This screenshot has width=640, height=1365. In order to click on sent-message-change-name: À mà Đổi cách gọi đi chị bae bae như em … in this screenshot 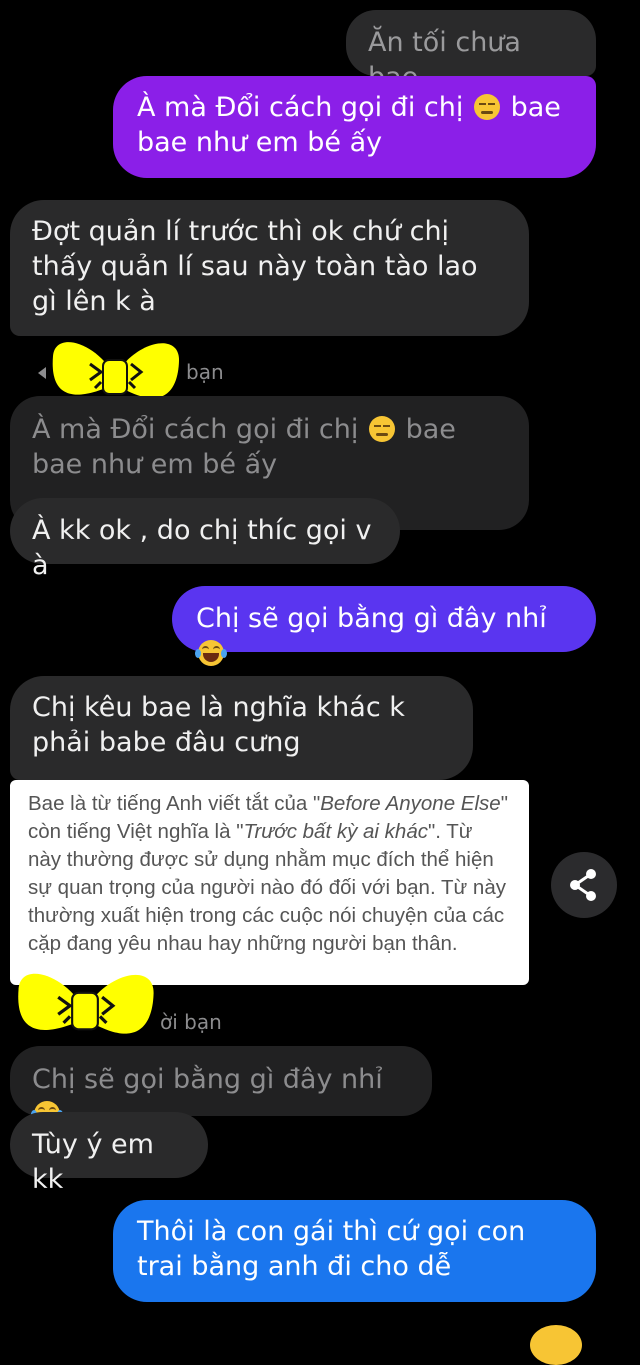, I will do `click(354, 127)`.